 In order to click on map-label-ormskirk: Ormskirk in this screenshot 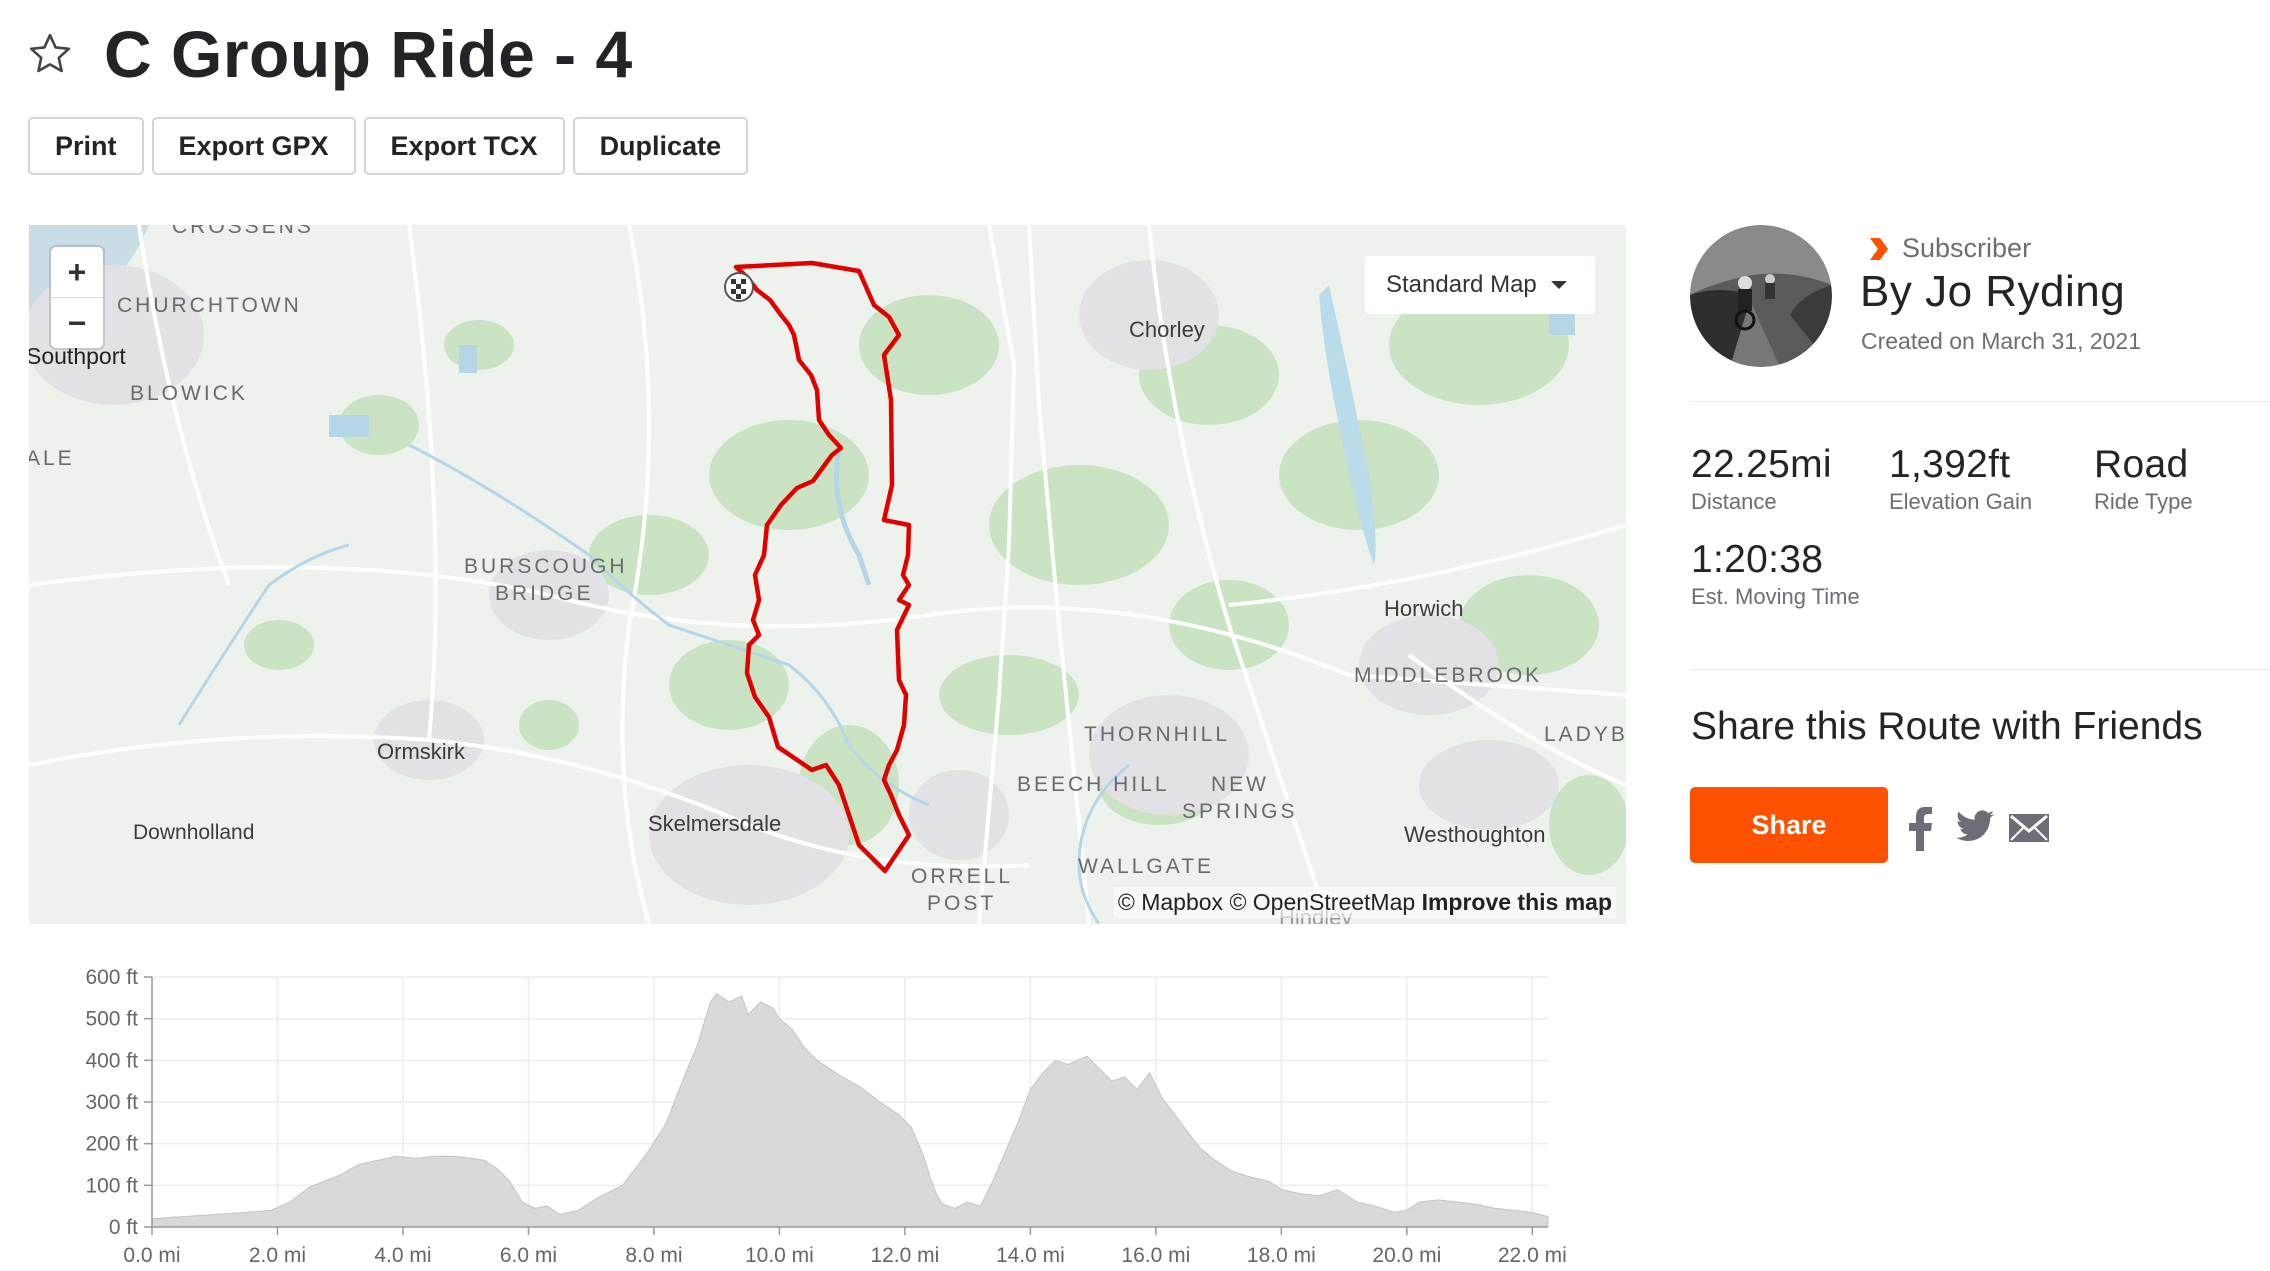, I will do `click(421, 751)`.